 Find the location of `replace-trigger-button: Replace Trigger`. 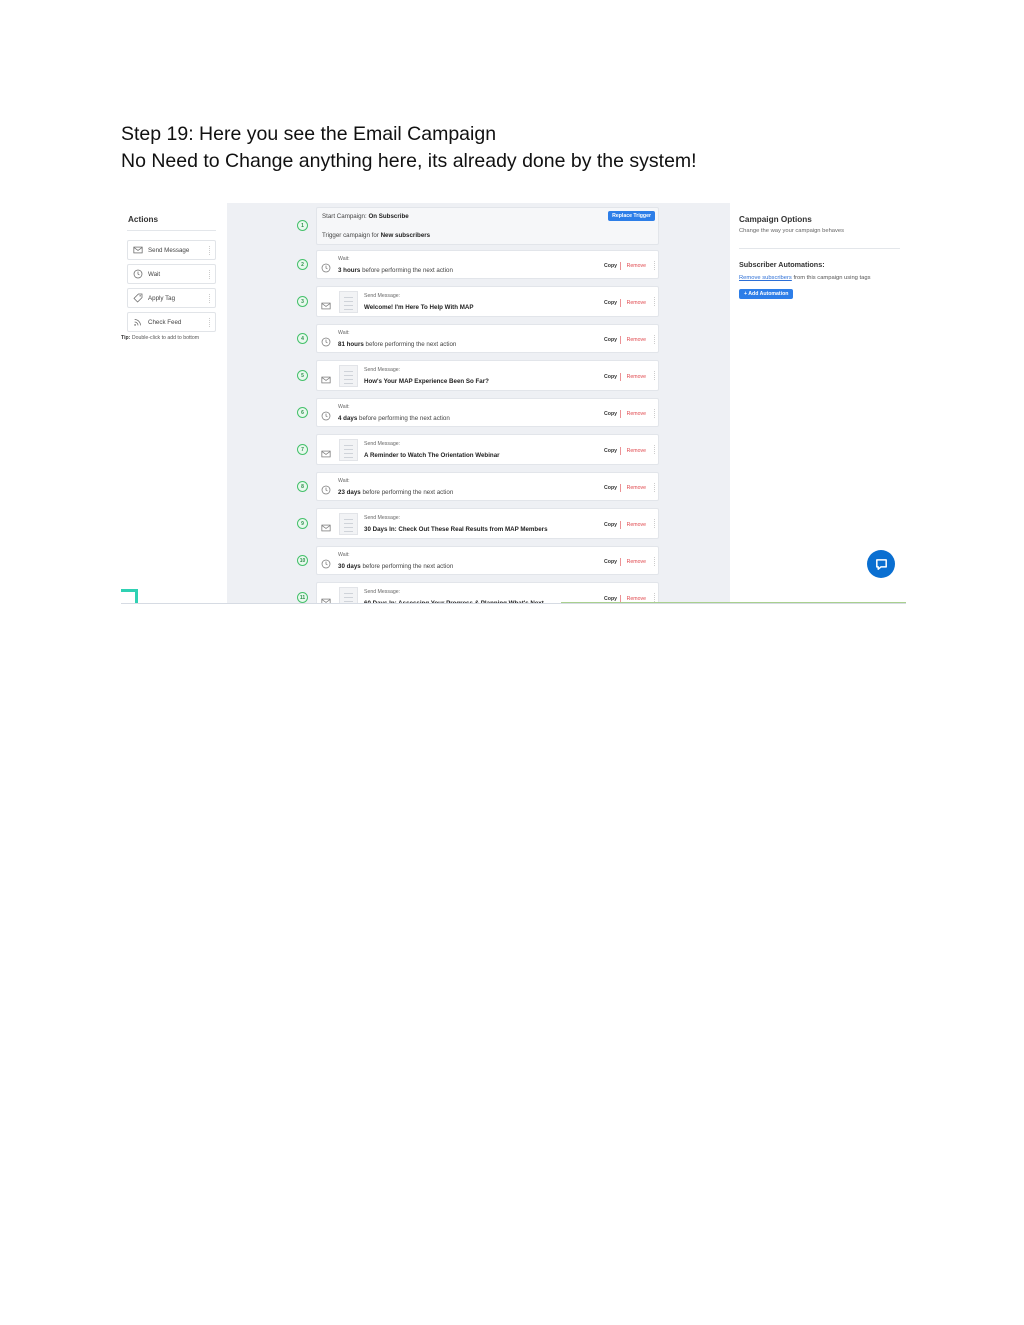

replace-trigger-button: Replace Trigger is located at coordinates (631, 216).